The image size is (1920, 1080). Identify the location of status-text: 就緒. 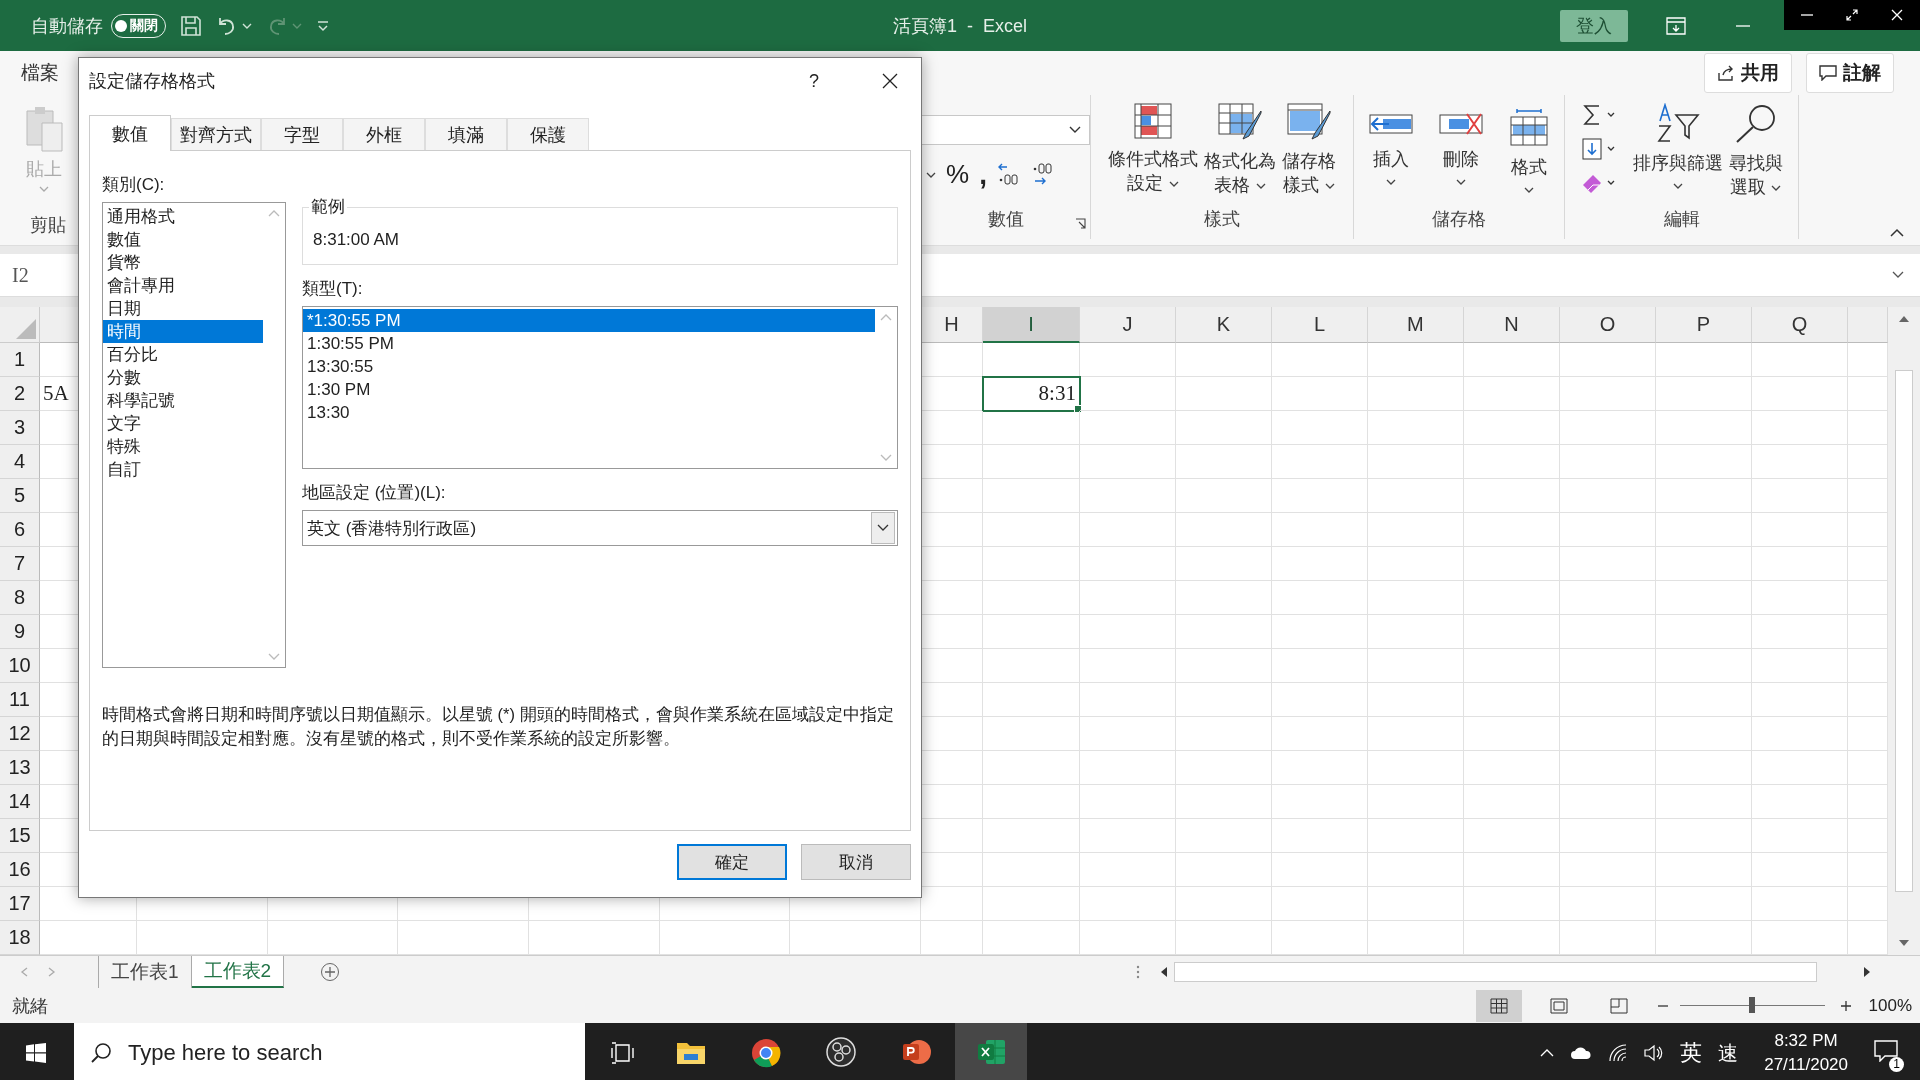
(30, 1006).